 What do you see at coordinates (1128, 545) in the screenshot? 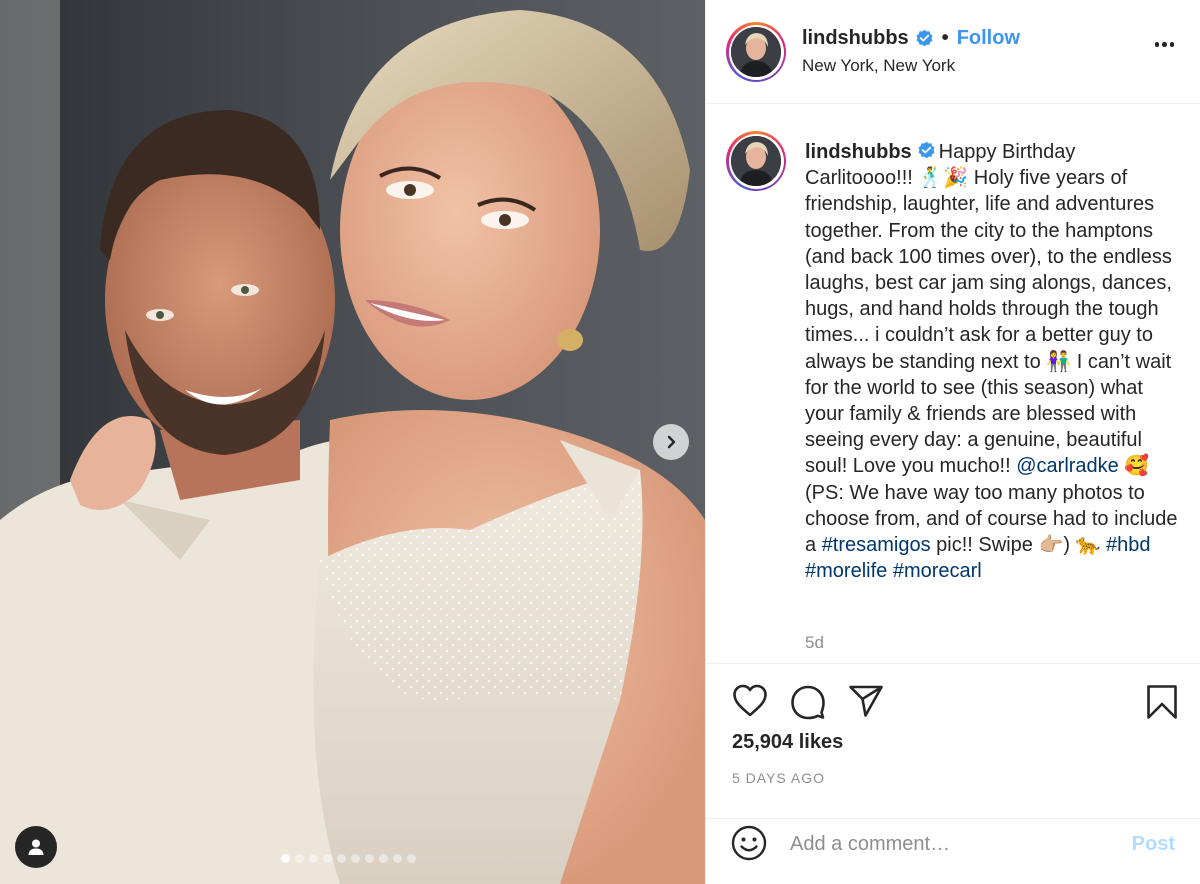
I see `hashtag-link: #hbd` at bounding box center [1128, 545].